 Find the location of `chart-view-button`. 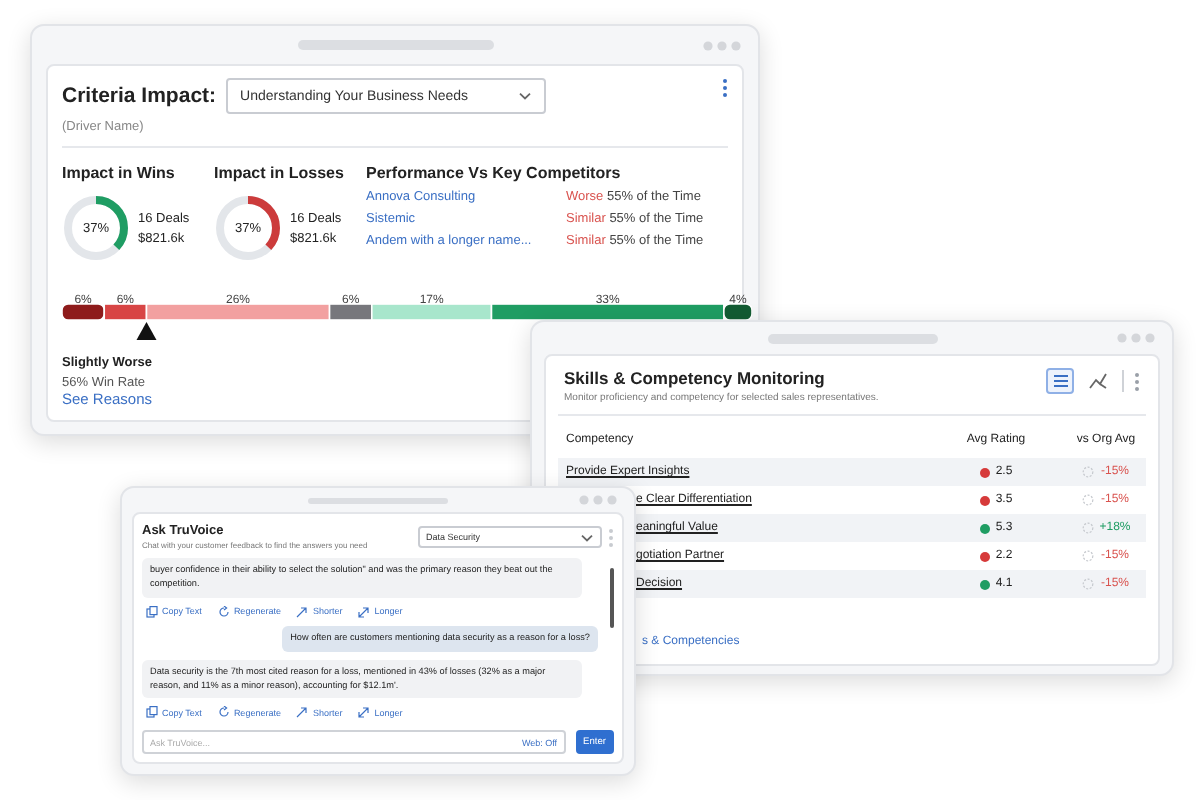

chart-view-button is located at coordinates (1098, 381).